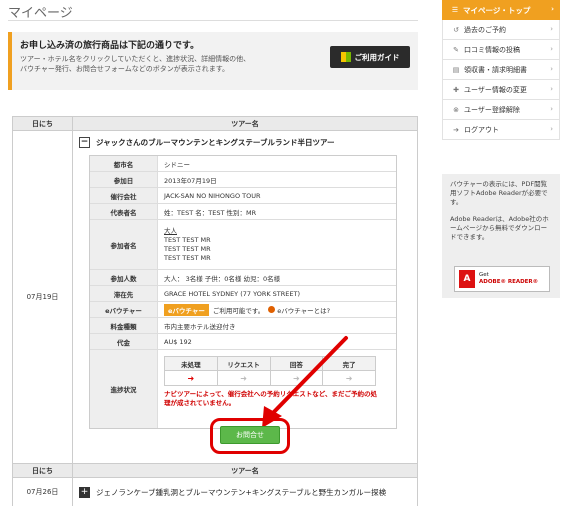 Image resolution: width=575 pixels, height=506 pixels. I want to click on history-icon: ↺, so click(456, 29).